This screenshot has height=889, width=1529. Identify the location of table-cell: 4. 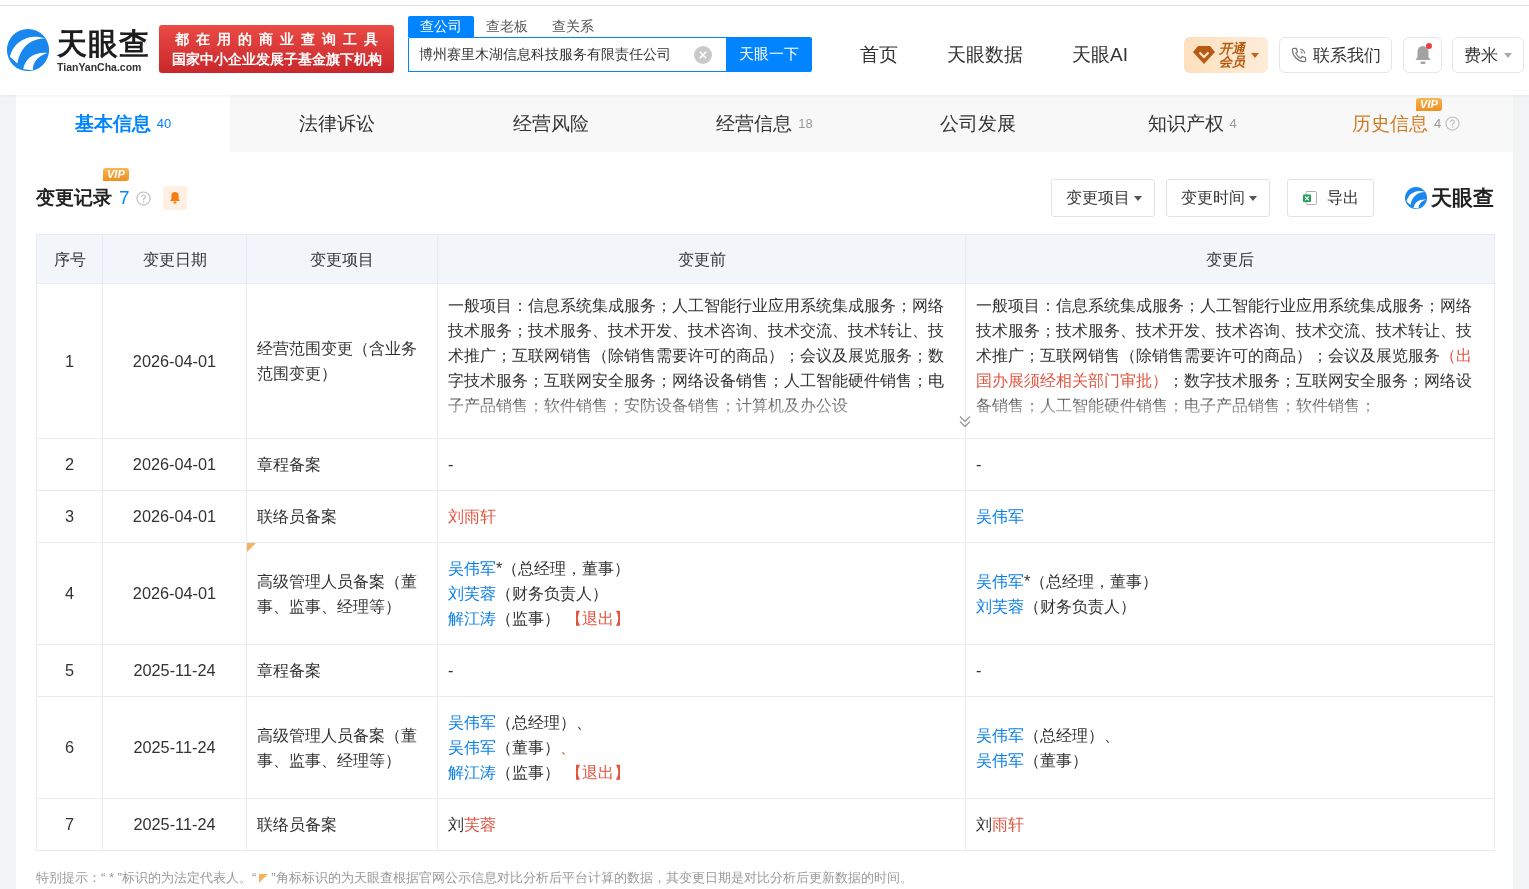
(69, 593).